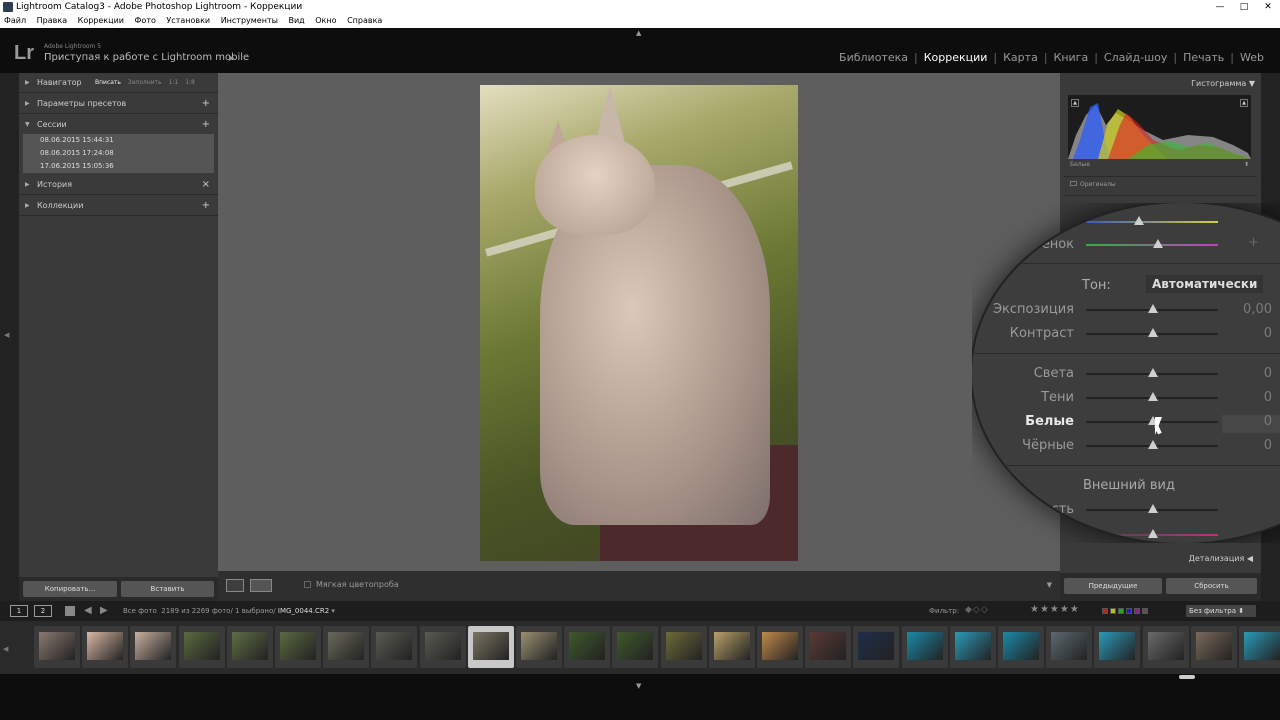 This screenshot has height=720, width=1280. I want to click on slider-whites: Белые 0, so click(1126, 422).